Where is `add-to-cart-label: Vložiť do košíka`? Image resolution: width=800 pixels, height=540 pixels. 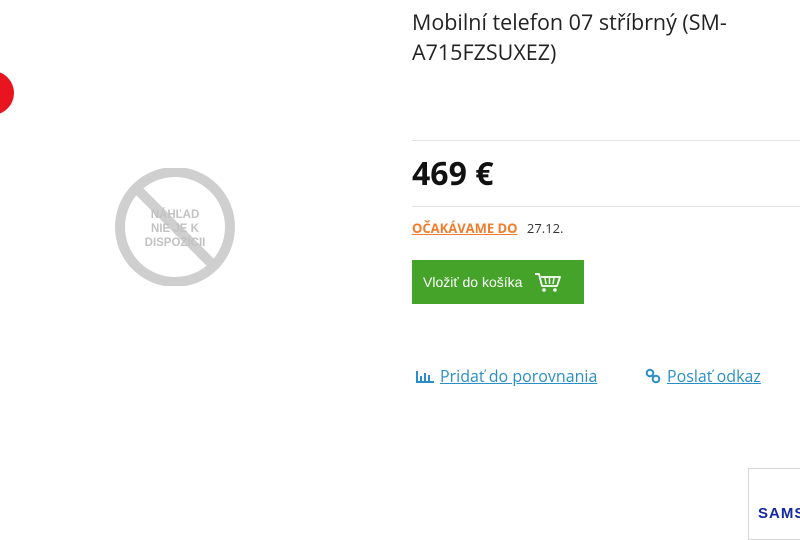
add-to-cart-label: Vložiť do košíka is located at coordinates (473, 282).